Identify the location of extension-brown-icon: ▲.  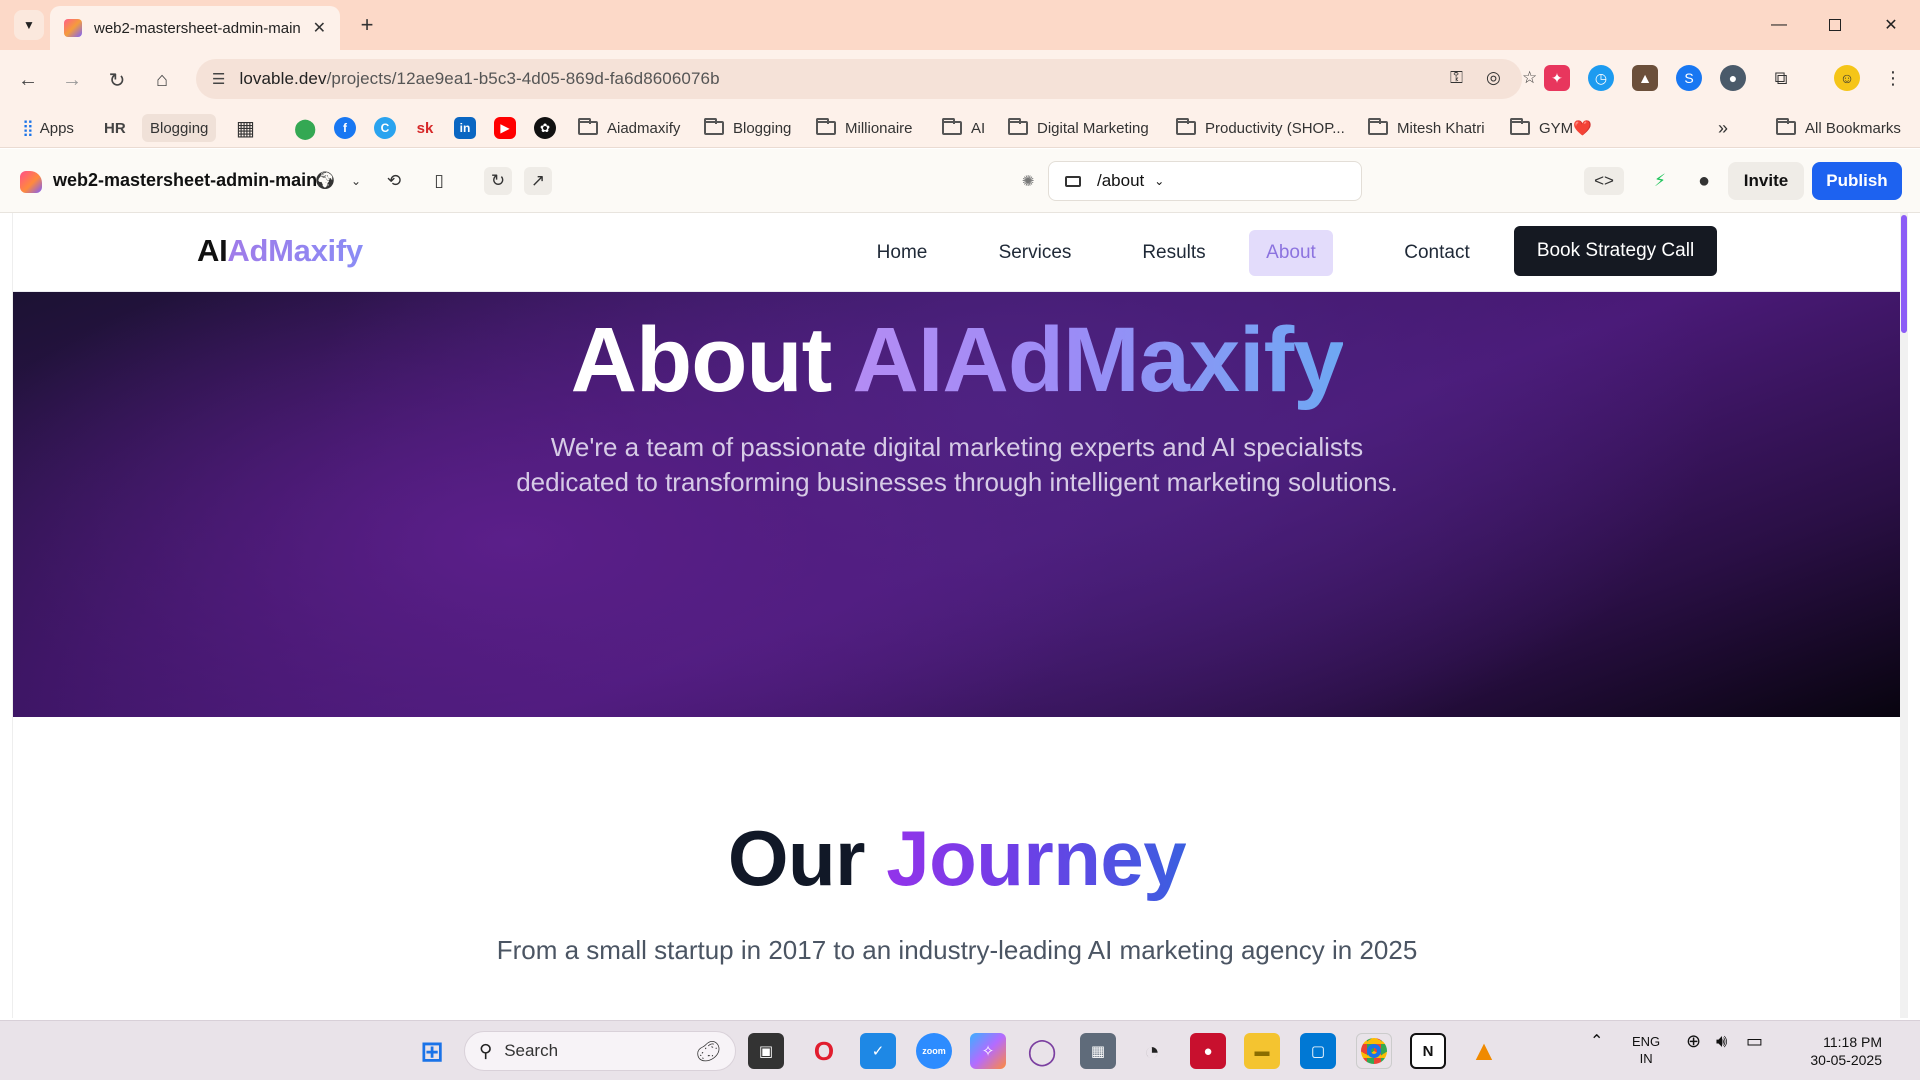
(1645, 78).